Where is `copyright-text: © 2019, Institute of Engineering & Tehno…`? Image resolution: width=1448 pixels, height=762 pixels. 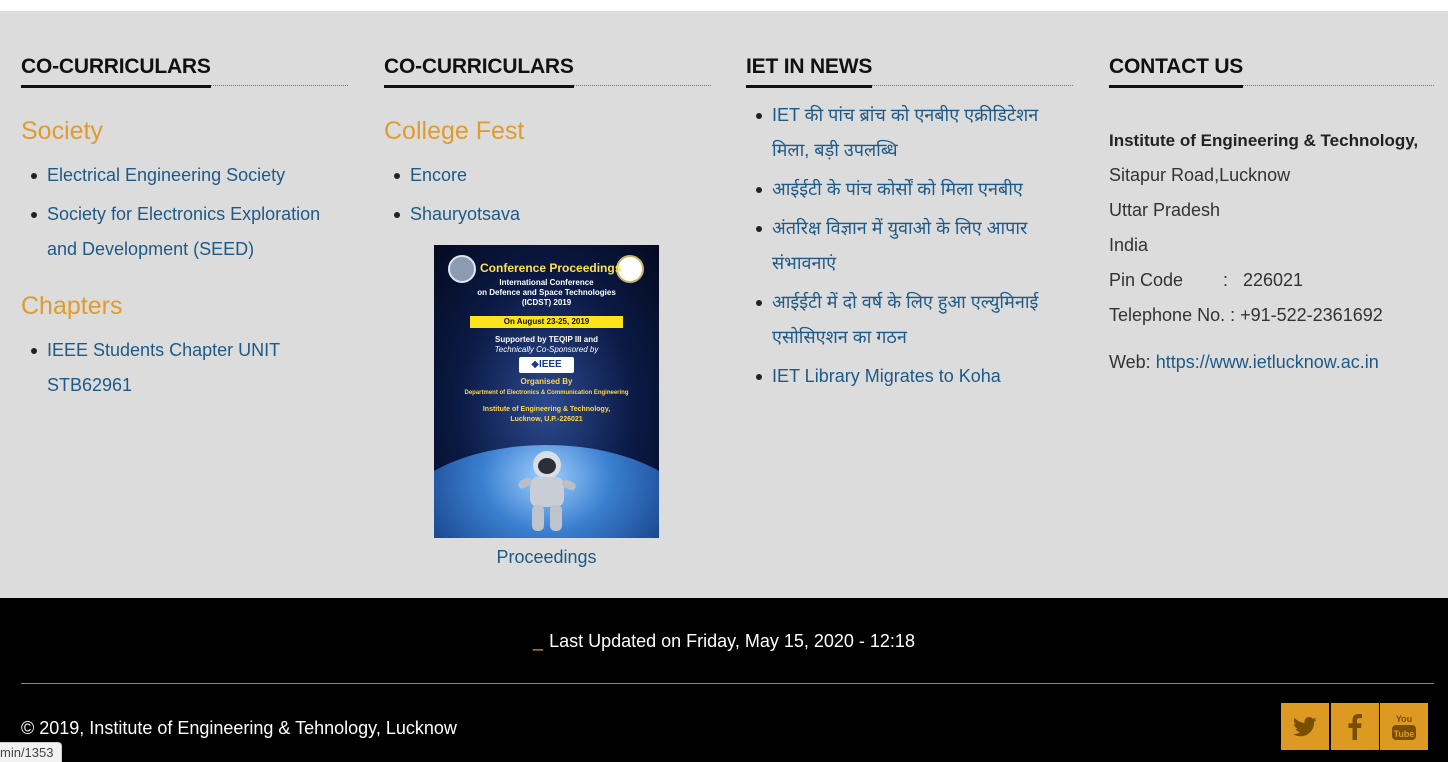
copyright-text: © 2019, Institute of Engineering & Tehno… is located at coordinates (239, 728).